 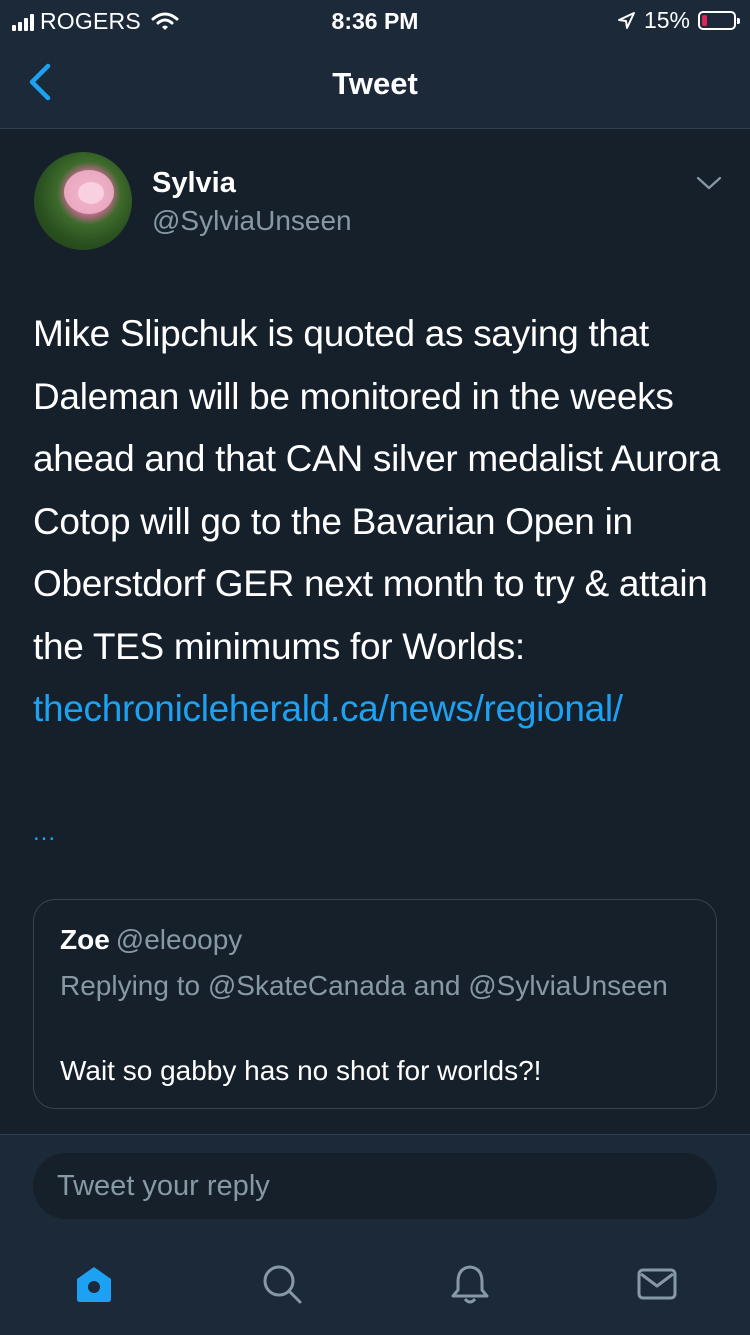 What do you see at coordinates (328, 708) in the screenshot?
I see `tweet-link: thechronicleherald.ca/news/regional/` at bounding box center [328, 708].